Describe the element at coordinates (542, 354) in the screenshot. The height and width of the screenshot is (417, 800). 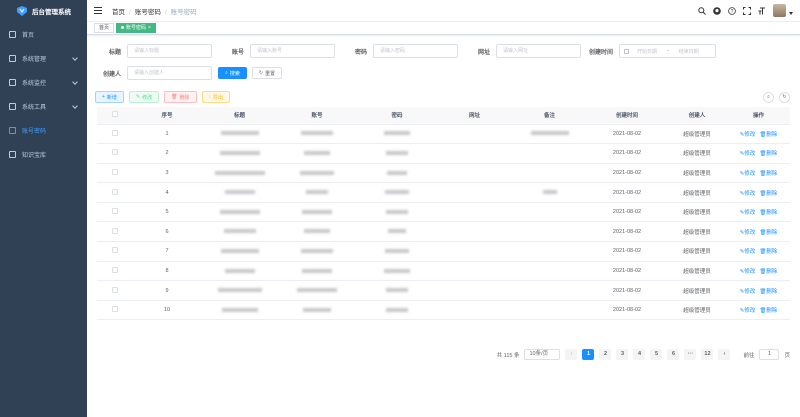
I see `page-size-select: 10条/页` at that location.